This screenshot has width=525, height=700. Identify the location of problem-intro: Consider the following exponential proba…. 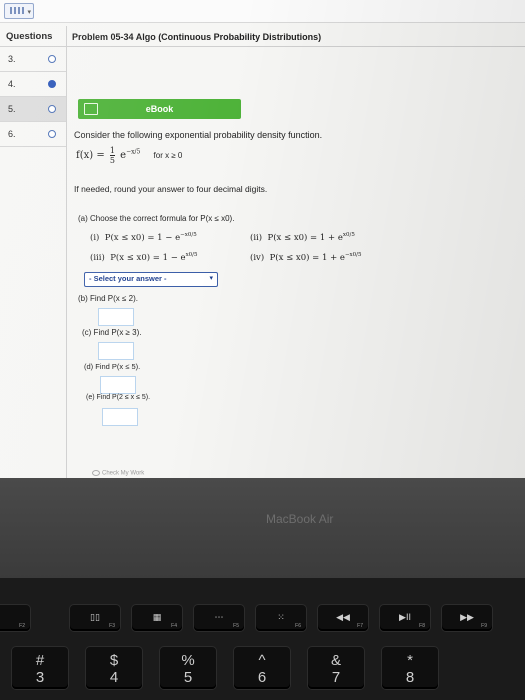
(198, 135).